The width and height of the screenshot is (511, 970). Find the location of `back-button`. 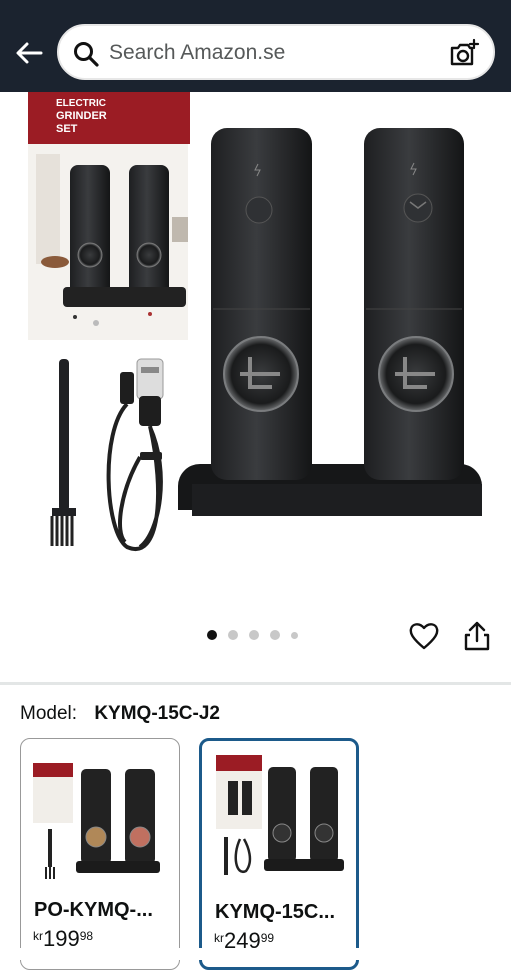

back-button is located at coordinates (29, 53).